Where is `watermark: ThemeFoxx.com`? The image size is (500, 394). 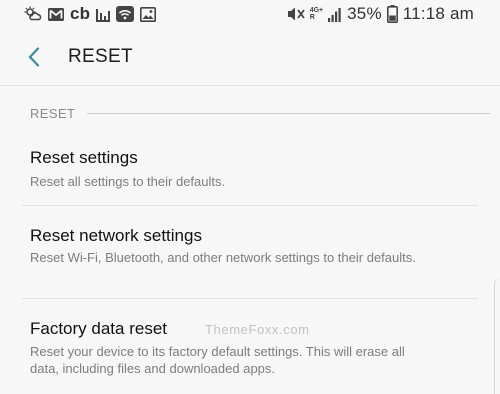
watermark: ThemeFoxx.com is located at coordinates (257, 329).